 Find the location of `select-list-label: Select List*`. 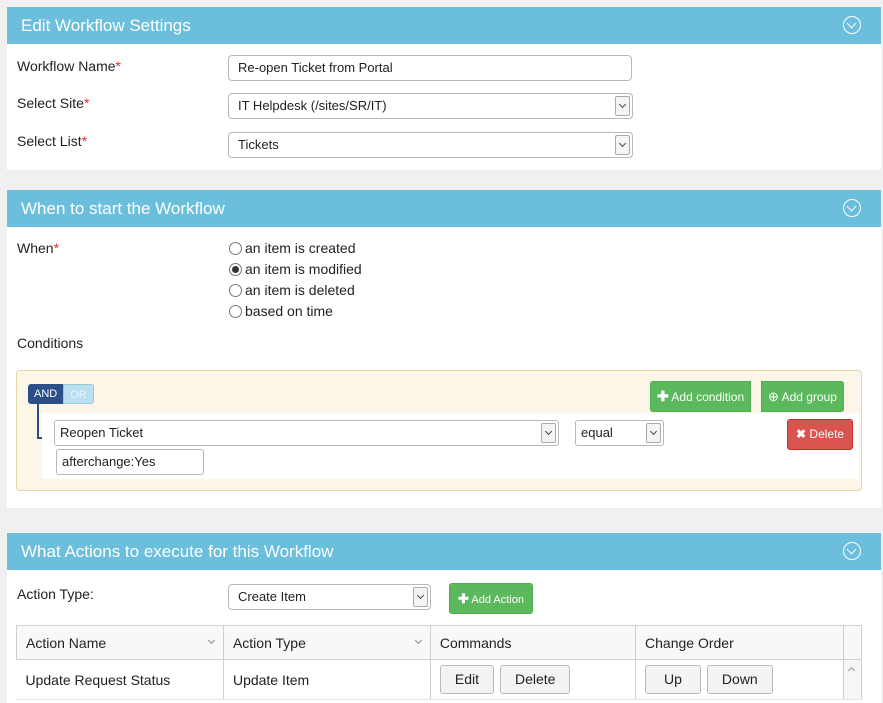

select-list-label: Select List* is located at coordinates (52, 141).